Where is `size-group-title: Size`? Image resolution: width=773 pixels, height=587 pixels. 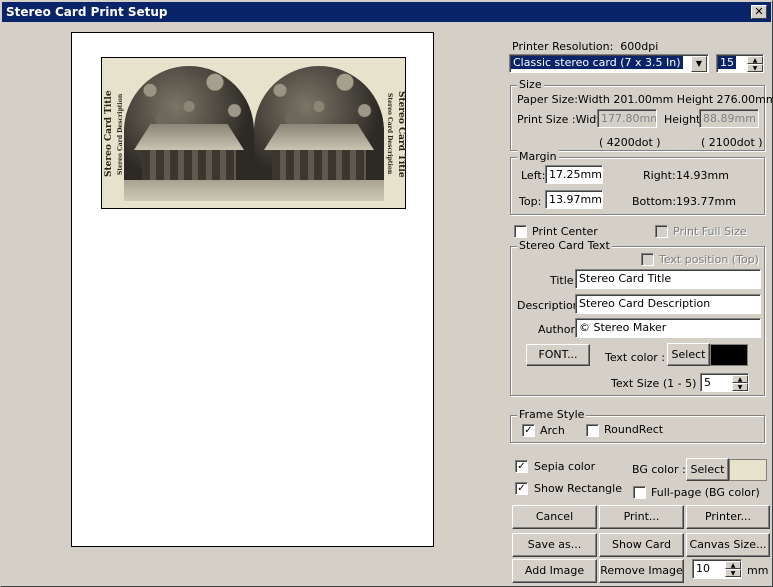
size-group-title: Size is located at coordinates (530, 84).